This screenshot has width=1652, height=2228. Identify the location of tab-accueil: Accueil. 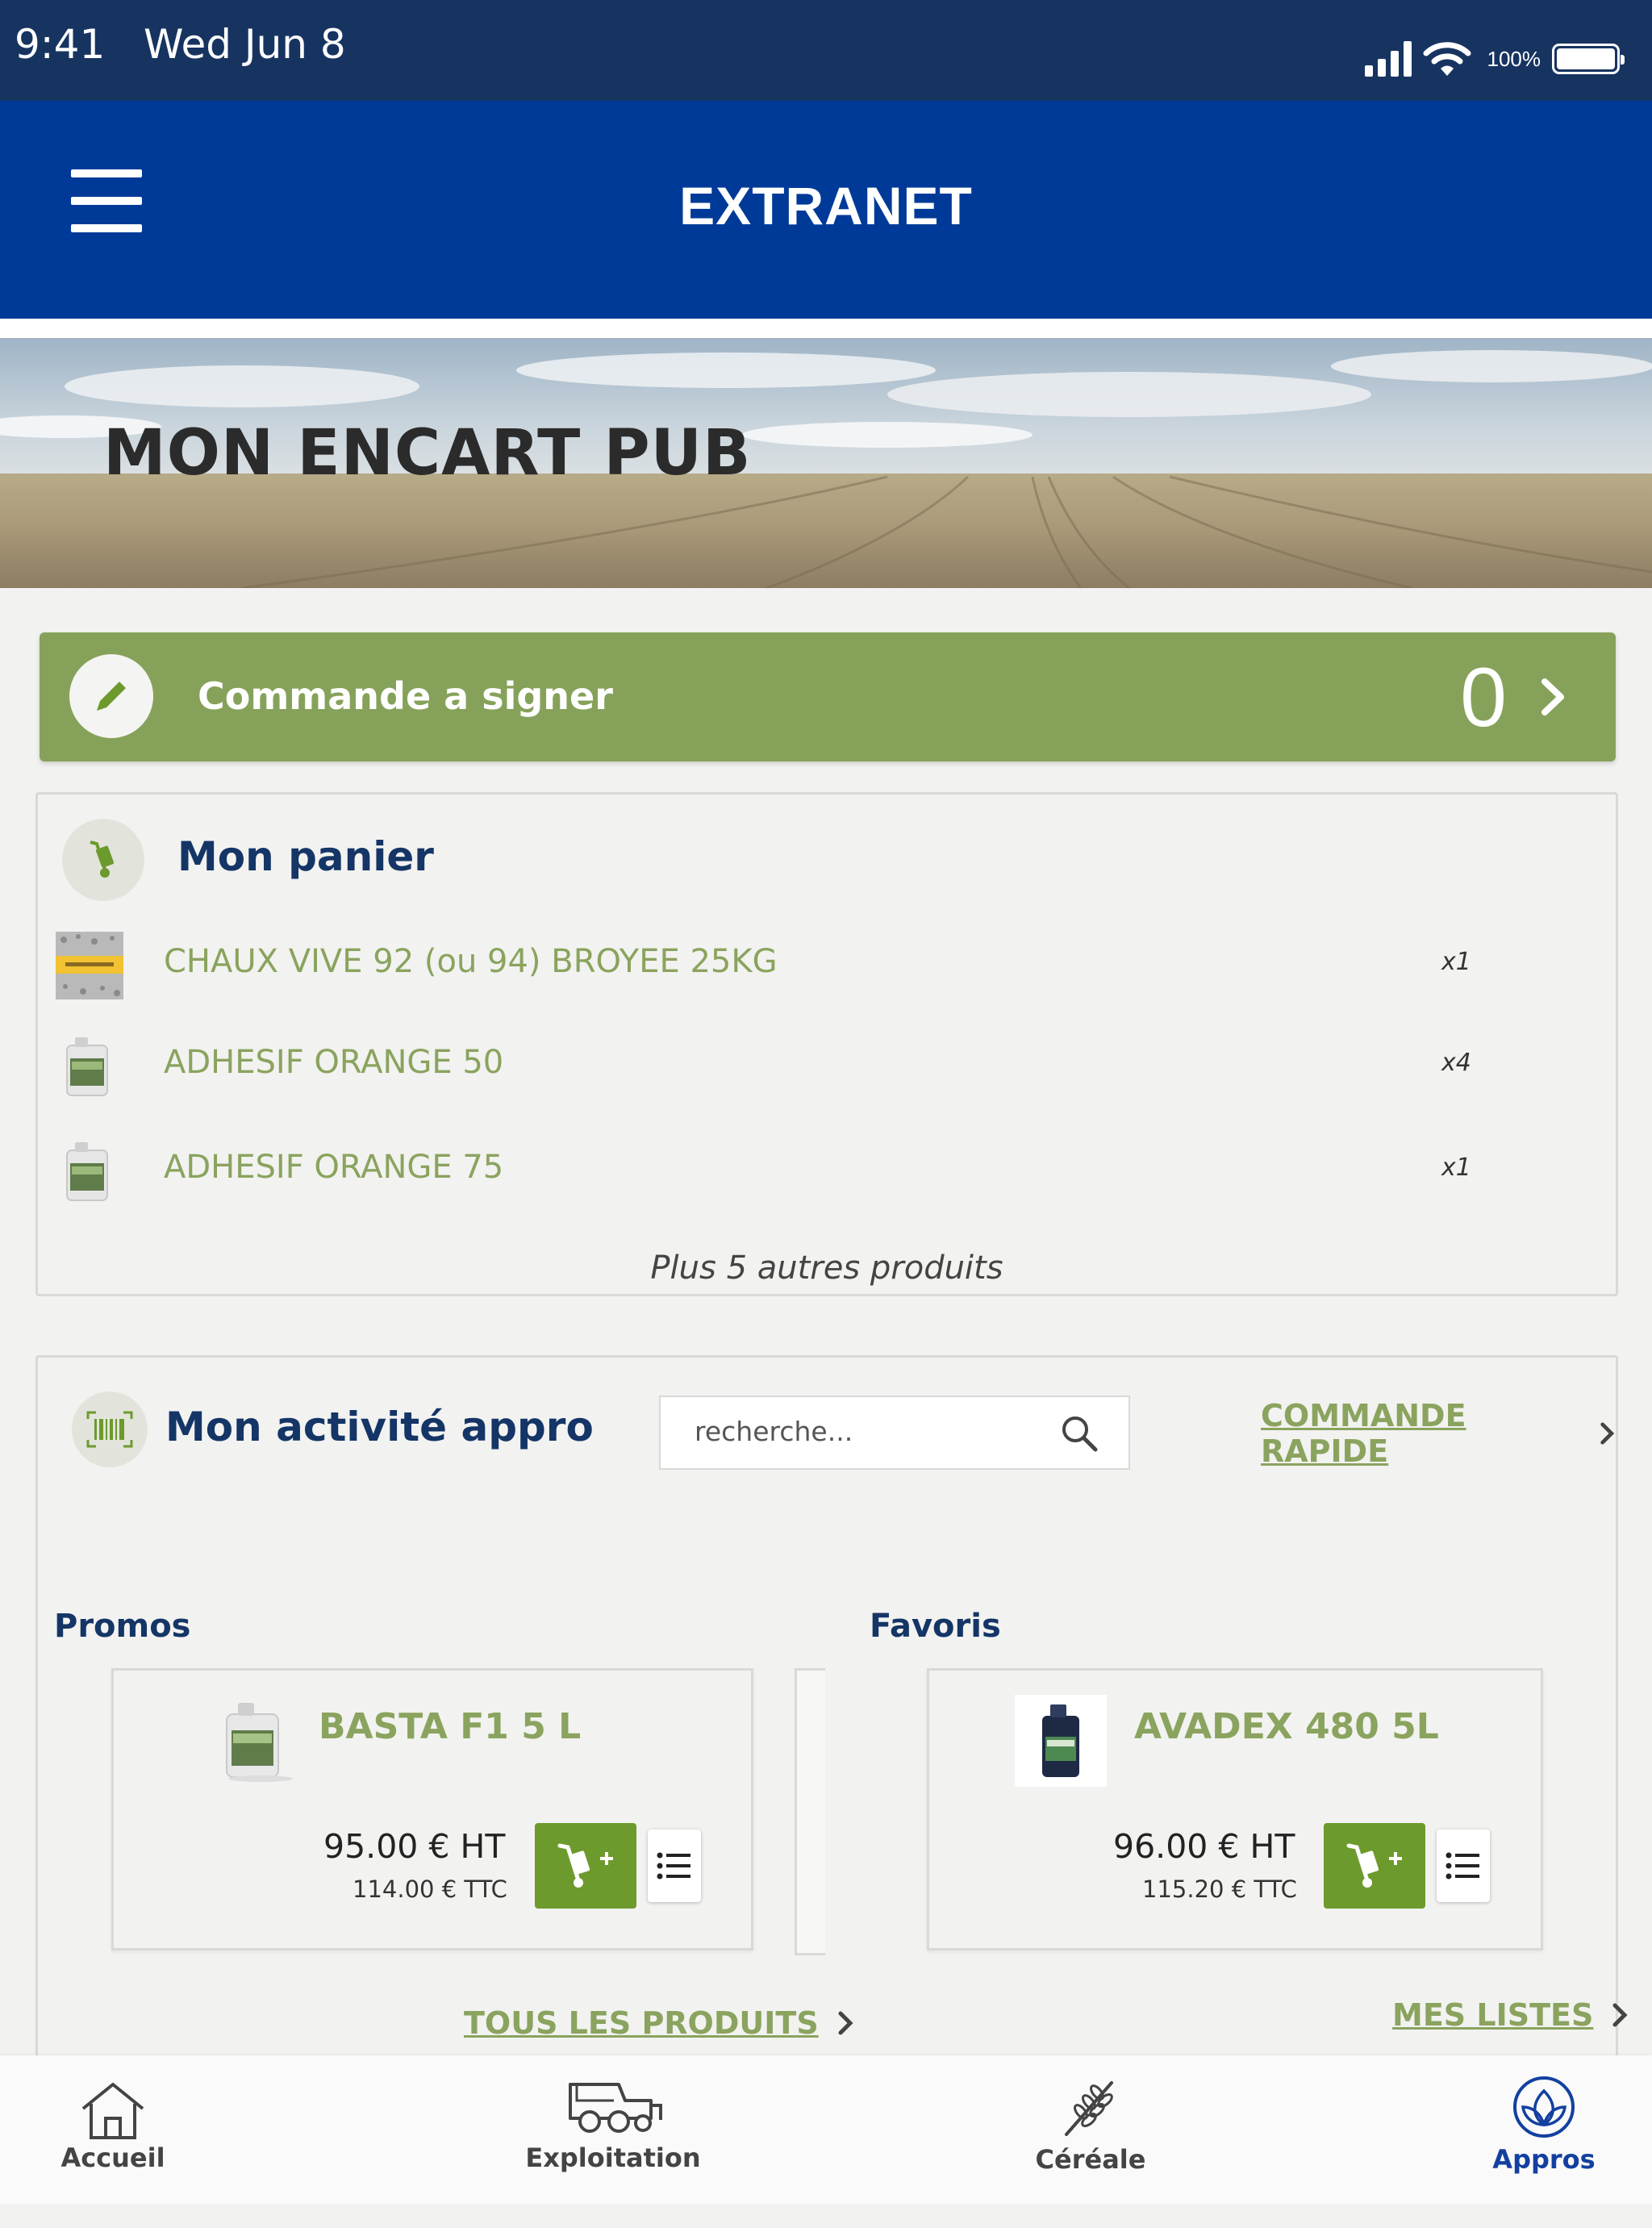
(112, 2141).